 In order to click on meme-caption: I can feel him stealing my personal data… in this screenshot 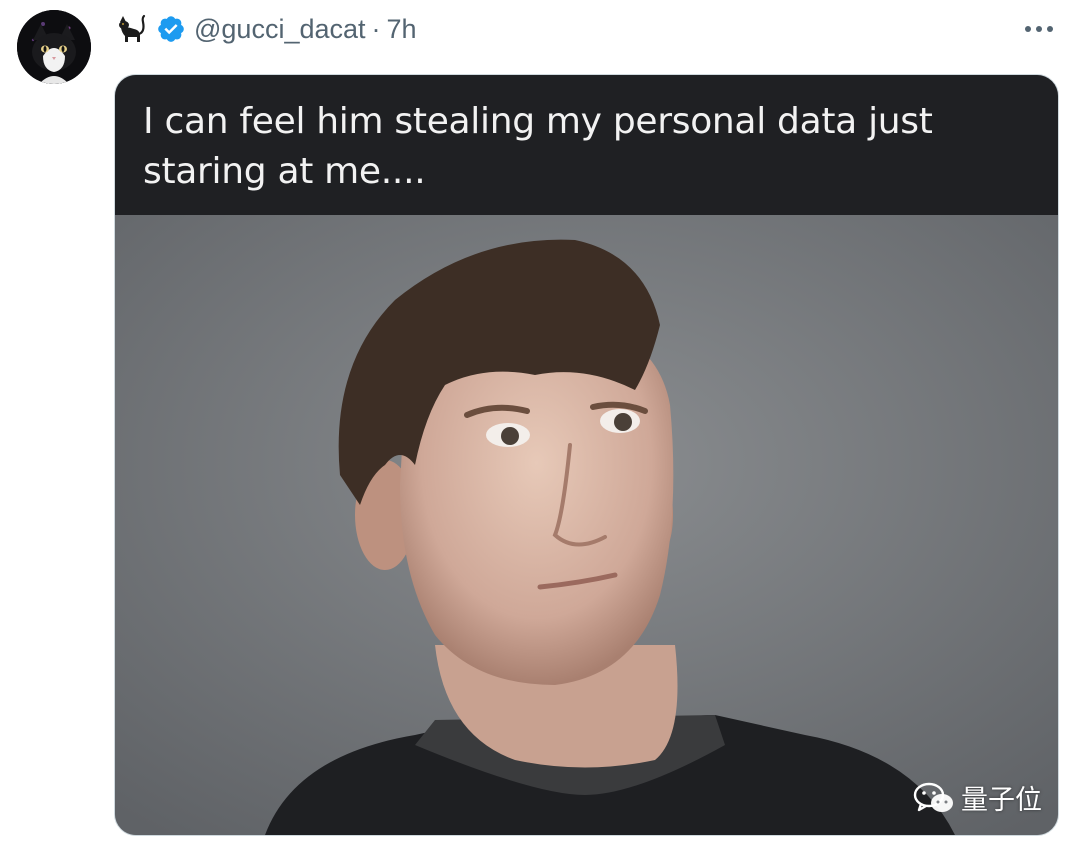, I will do `click(538, 146)`.